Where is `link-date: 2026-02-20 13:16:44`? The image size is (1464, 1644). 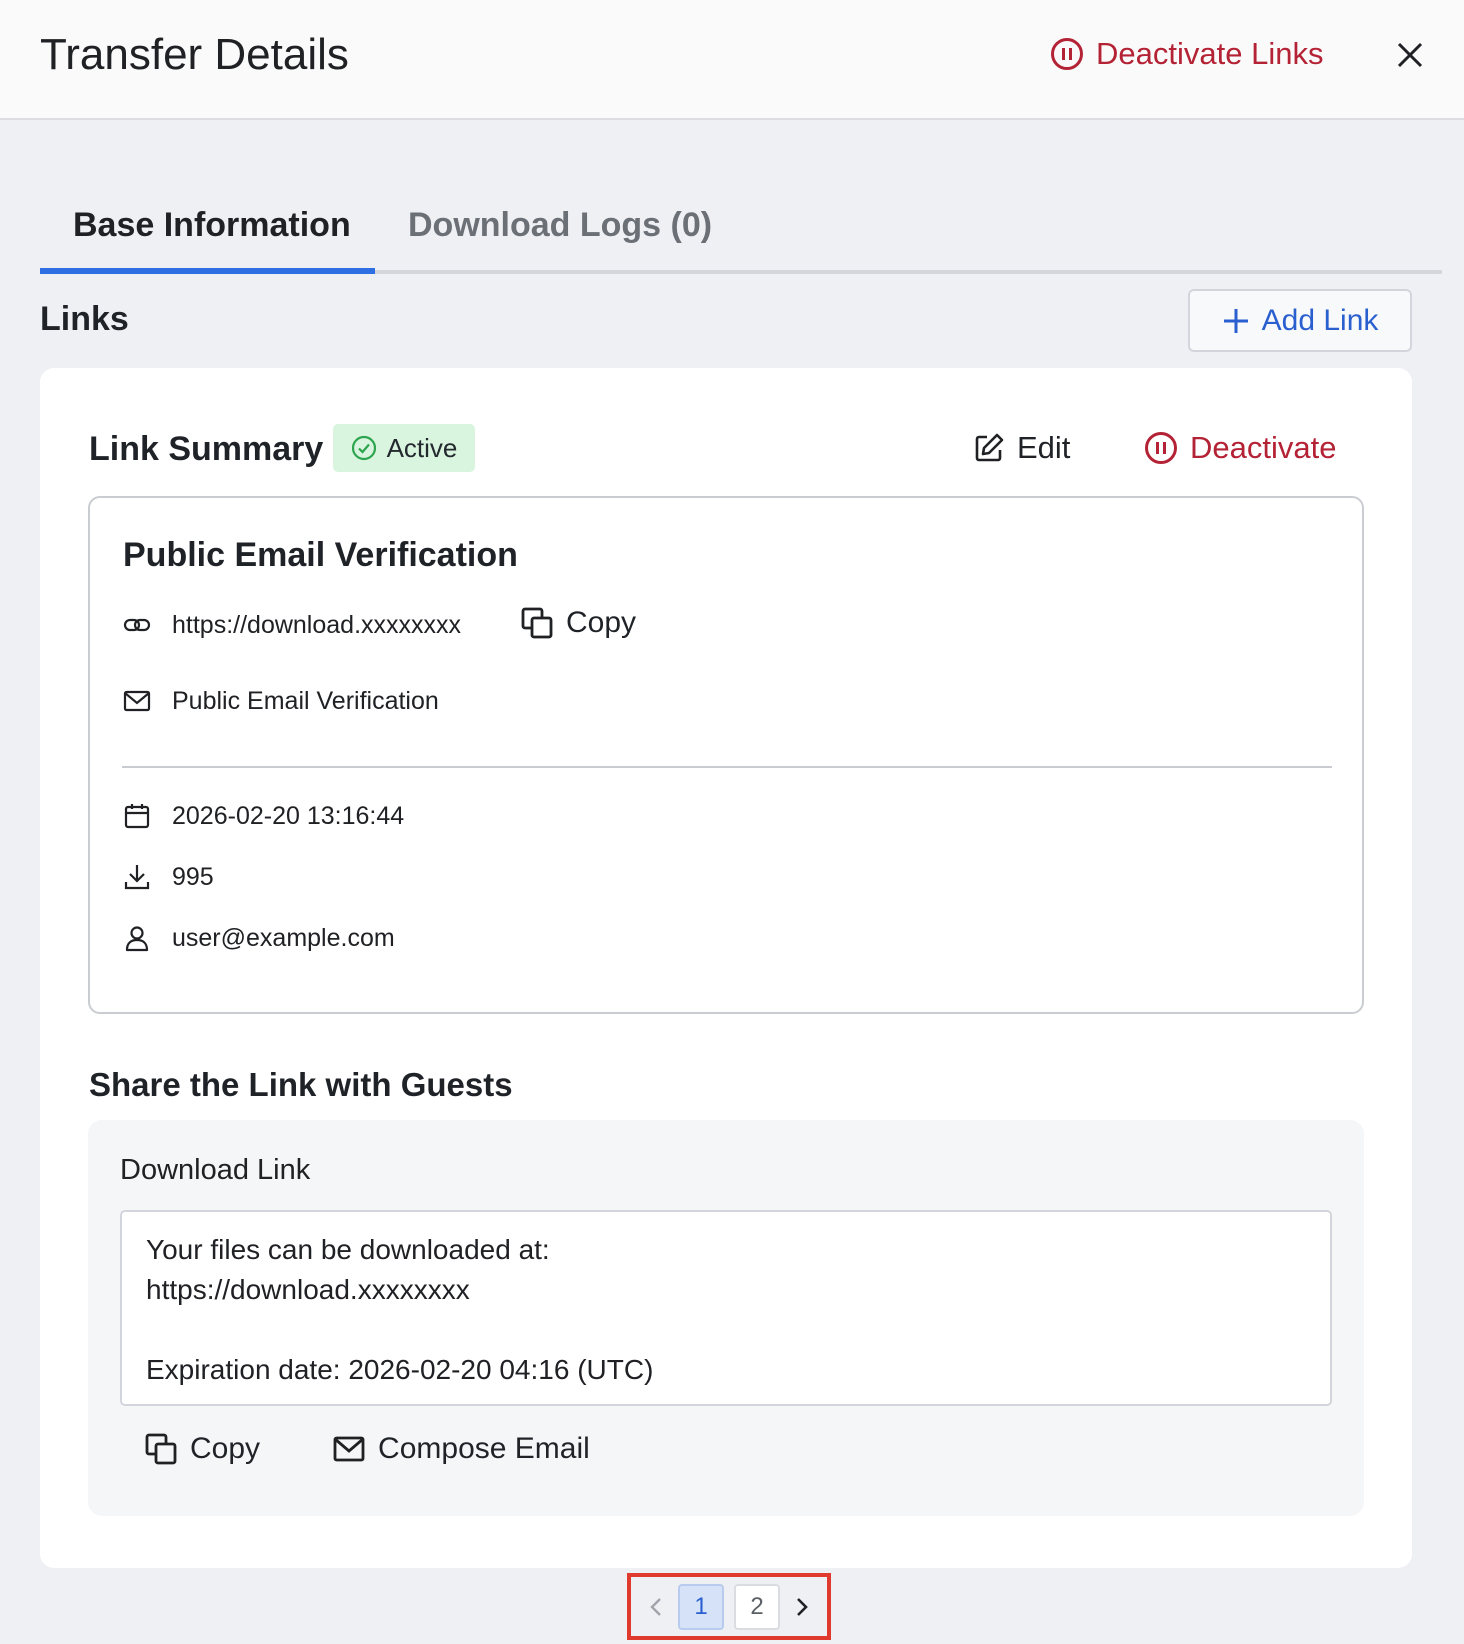
link-date: 2026-02-20 13:16:44 is located at coordinates (288, 815).